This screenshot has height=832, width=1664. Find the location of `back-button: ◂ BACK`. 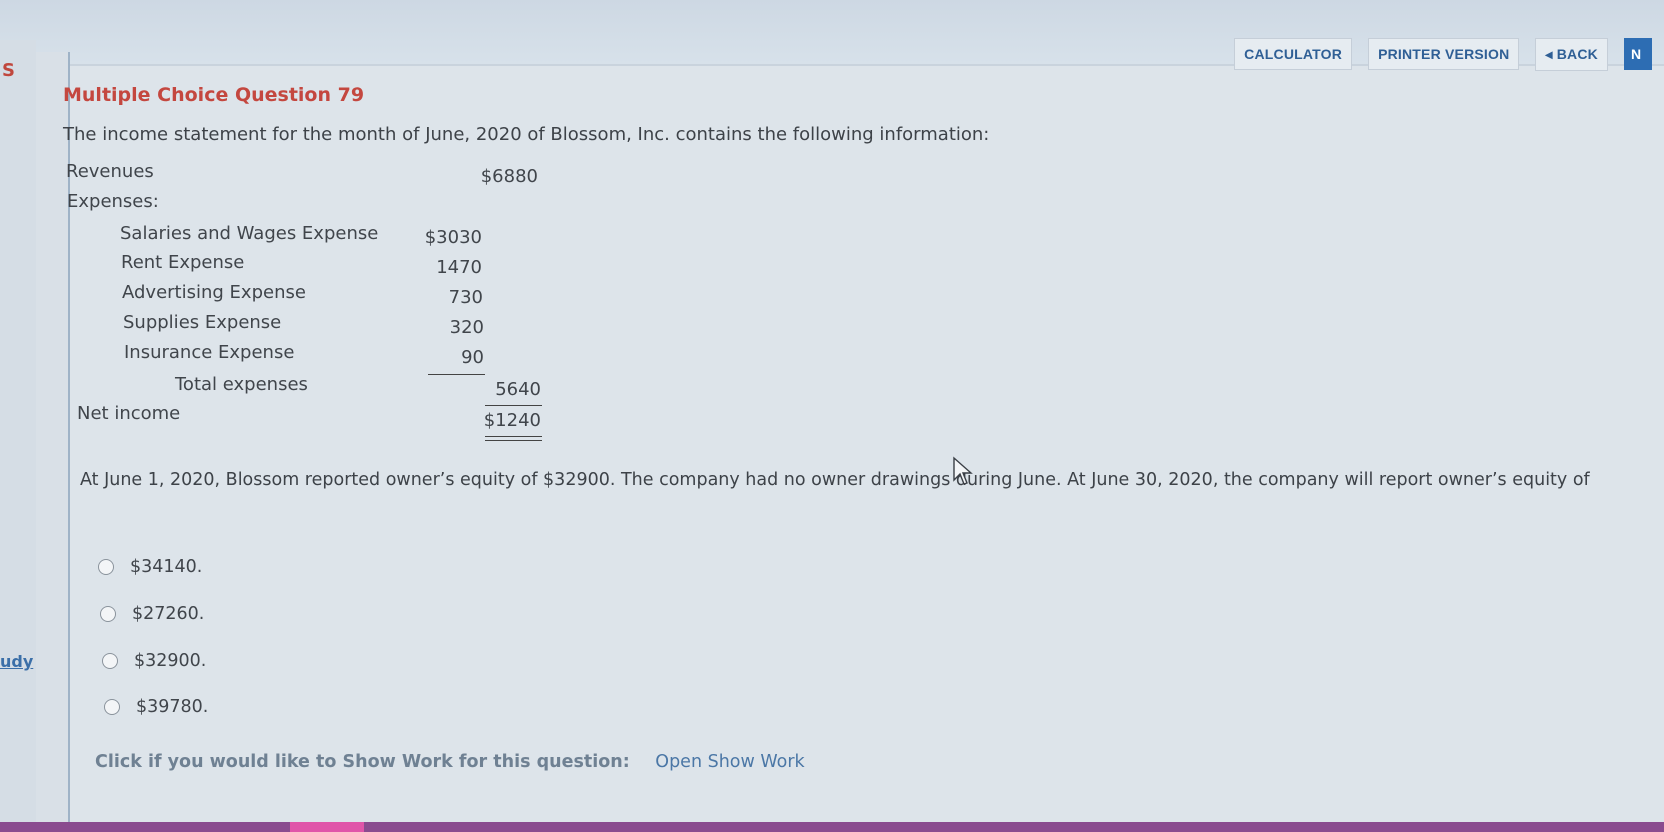

back-button: ◂ BACK is located at coordinates (1571, 54).